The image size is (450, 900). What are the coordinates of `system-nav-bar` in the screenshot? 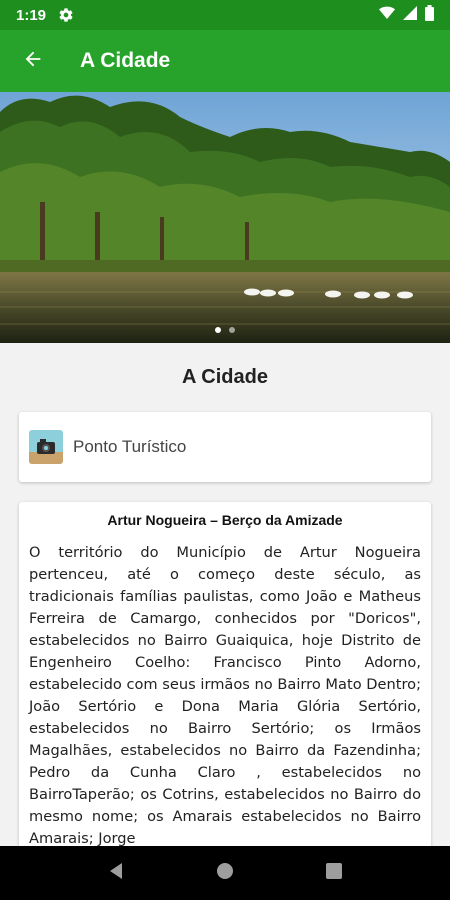 It's located at (225, 873).